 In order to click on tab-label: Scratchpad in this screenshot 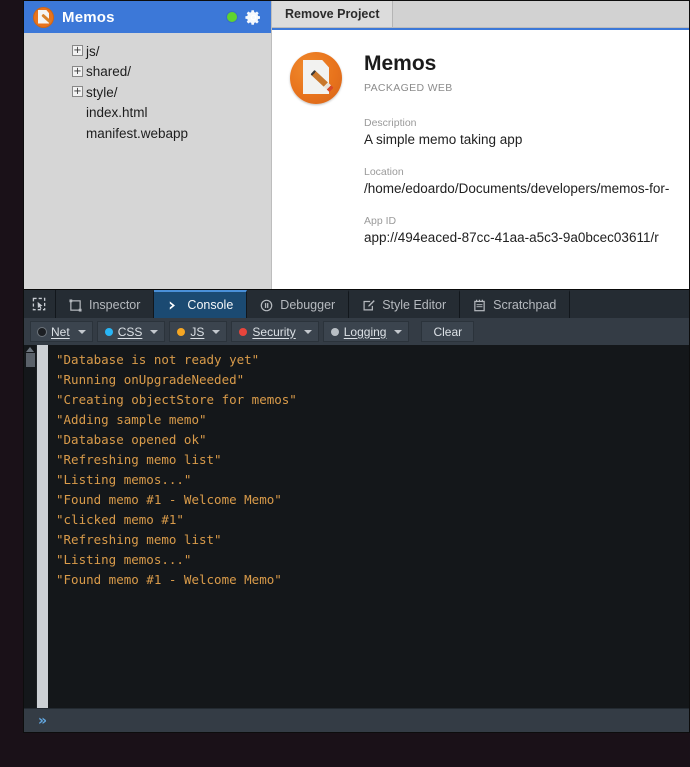, I will do `click(525, 305)`.